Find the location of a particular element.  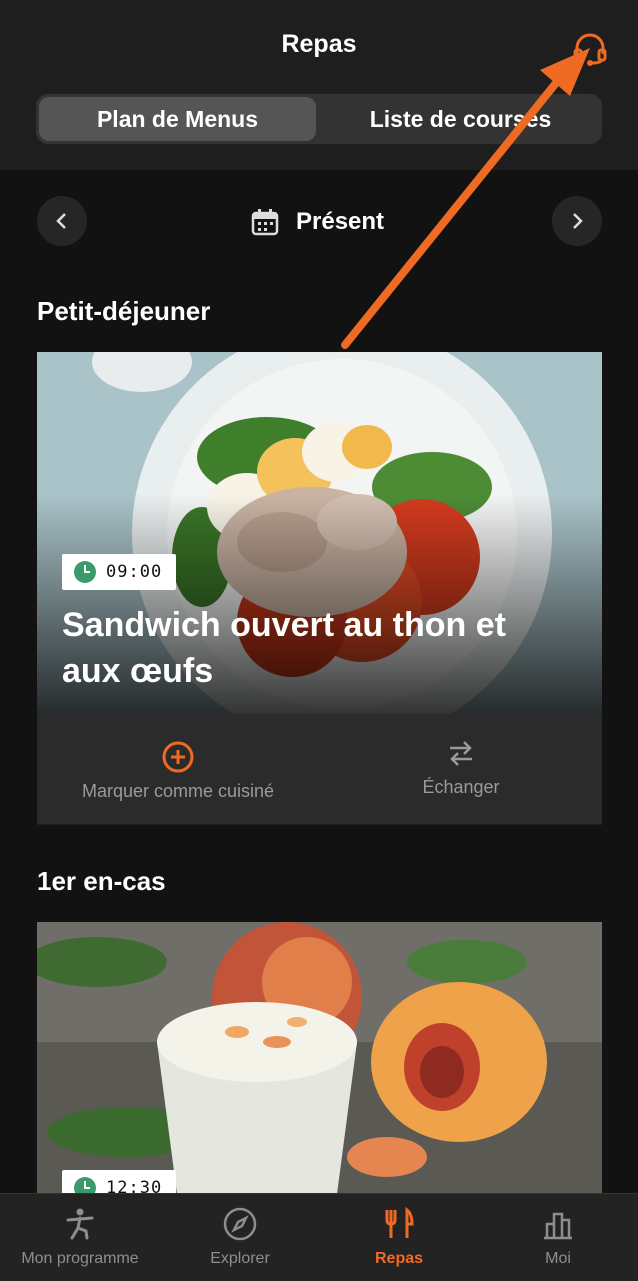

date-selector: Présent is located at coordinates (317, 222).